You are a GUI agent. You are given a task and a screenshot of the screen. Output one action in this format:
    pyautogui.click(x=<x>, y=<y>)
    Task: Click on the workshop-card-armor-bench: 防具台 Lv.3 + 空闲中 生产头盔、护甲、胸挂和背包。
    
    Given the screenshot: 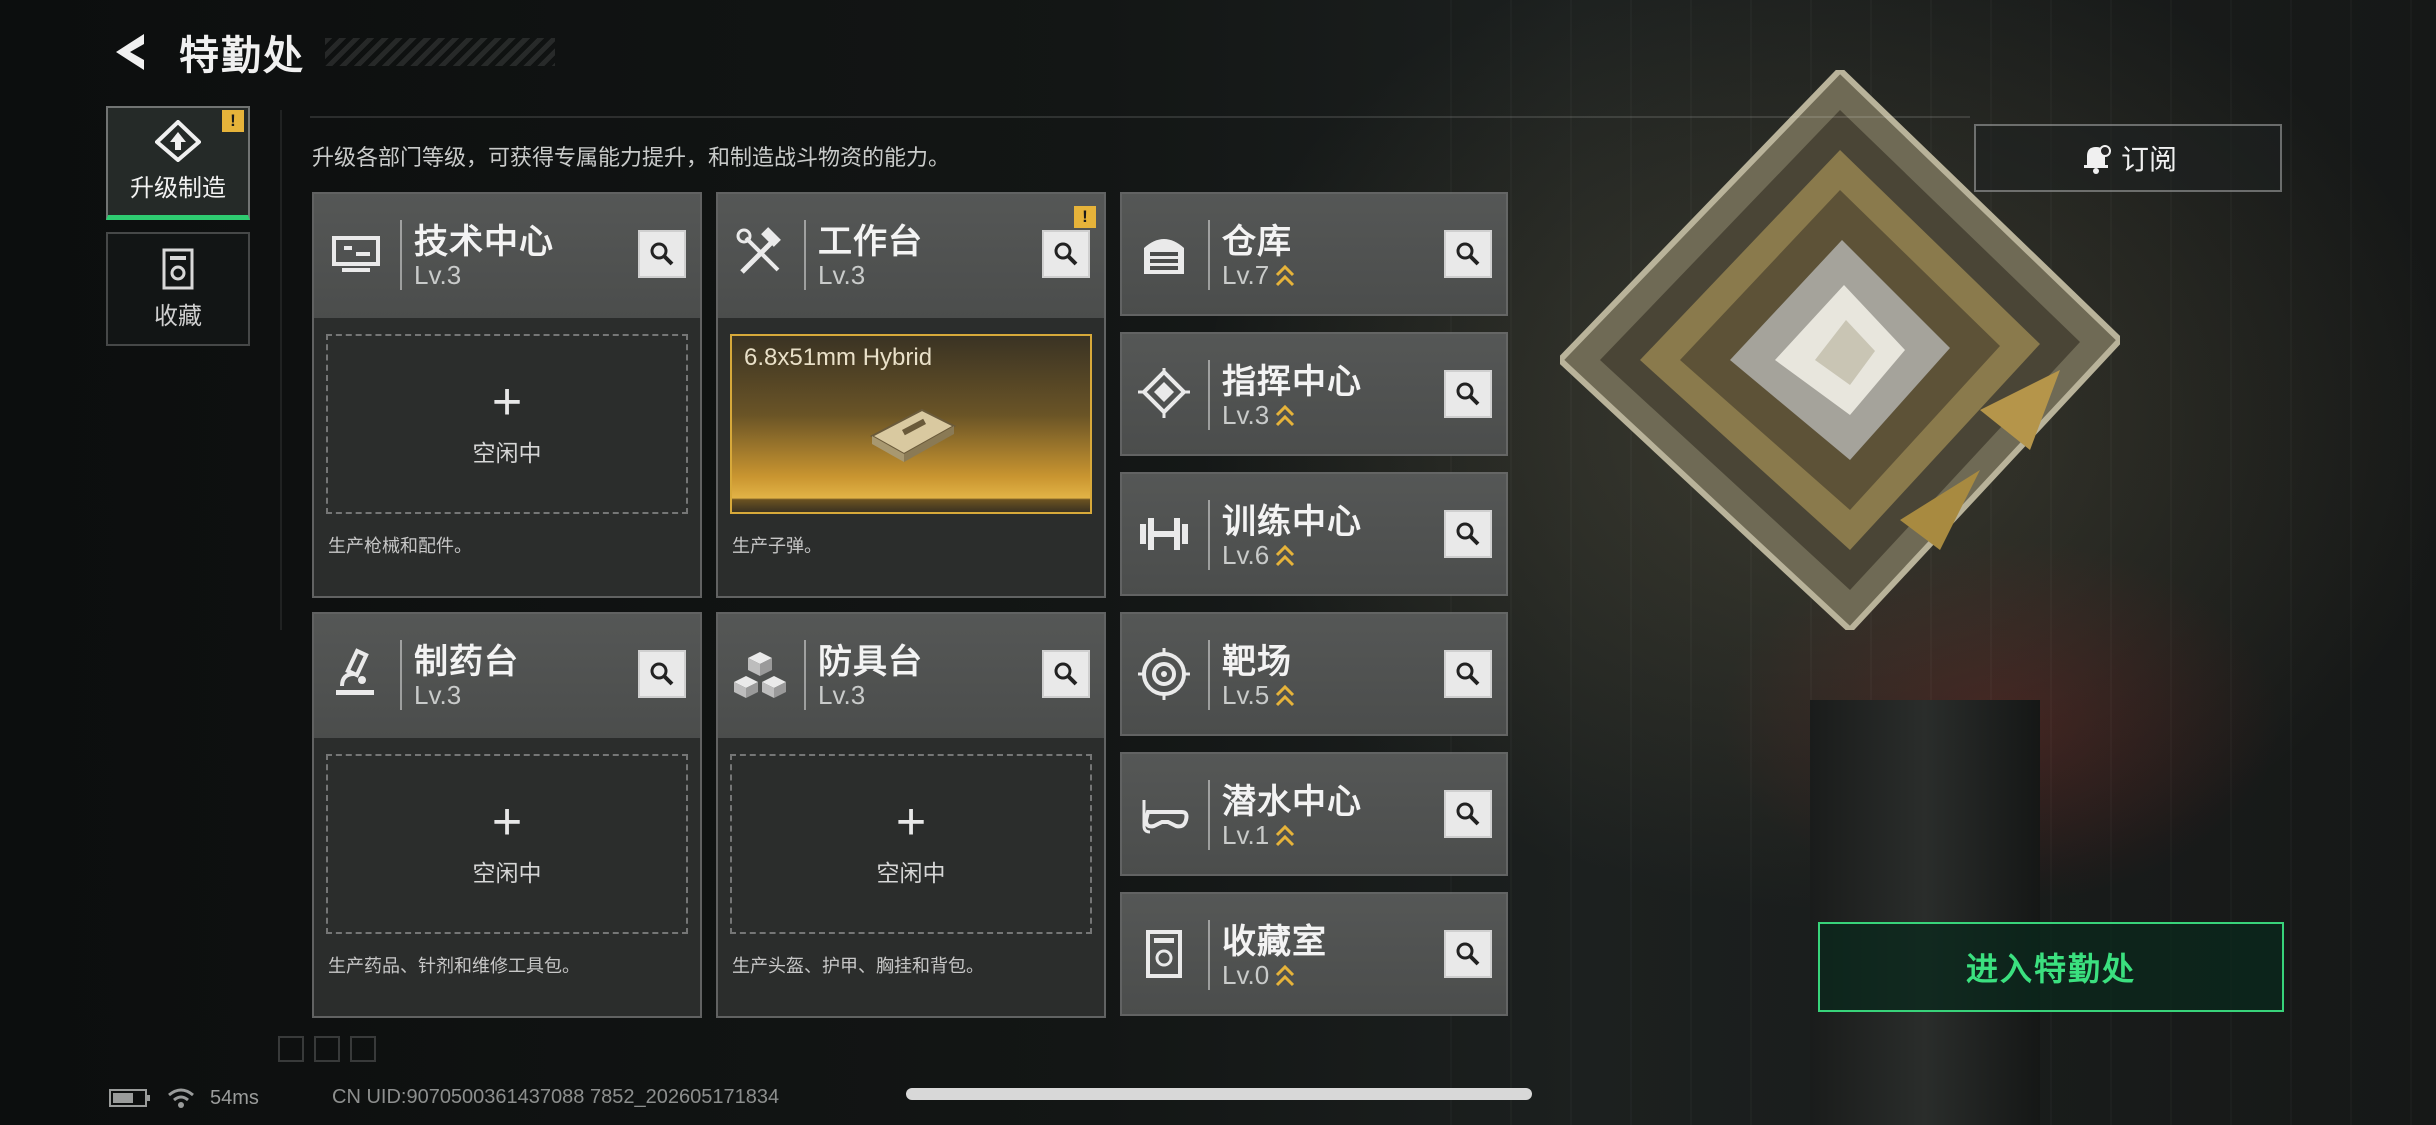 What is the action you would take?
    pyautogui.click(x=911, y=815)
    